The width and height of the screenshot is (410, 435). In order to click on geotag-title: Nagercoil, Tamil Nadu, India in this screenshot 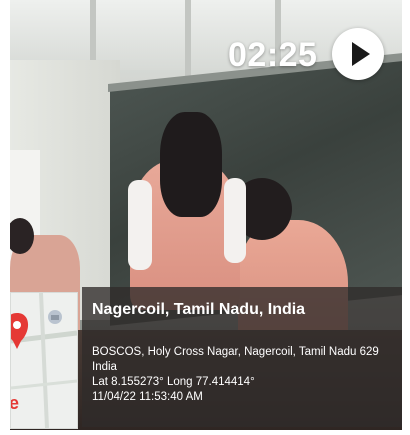, I will do `click(199, 309)`.